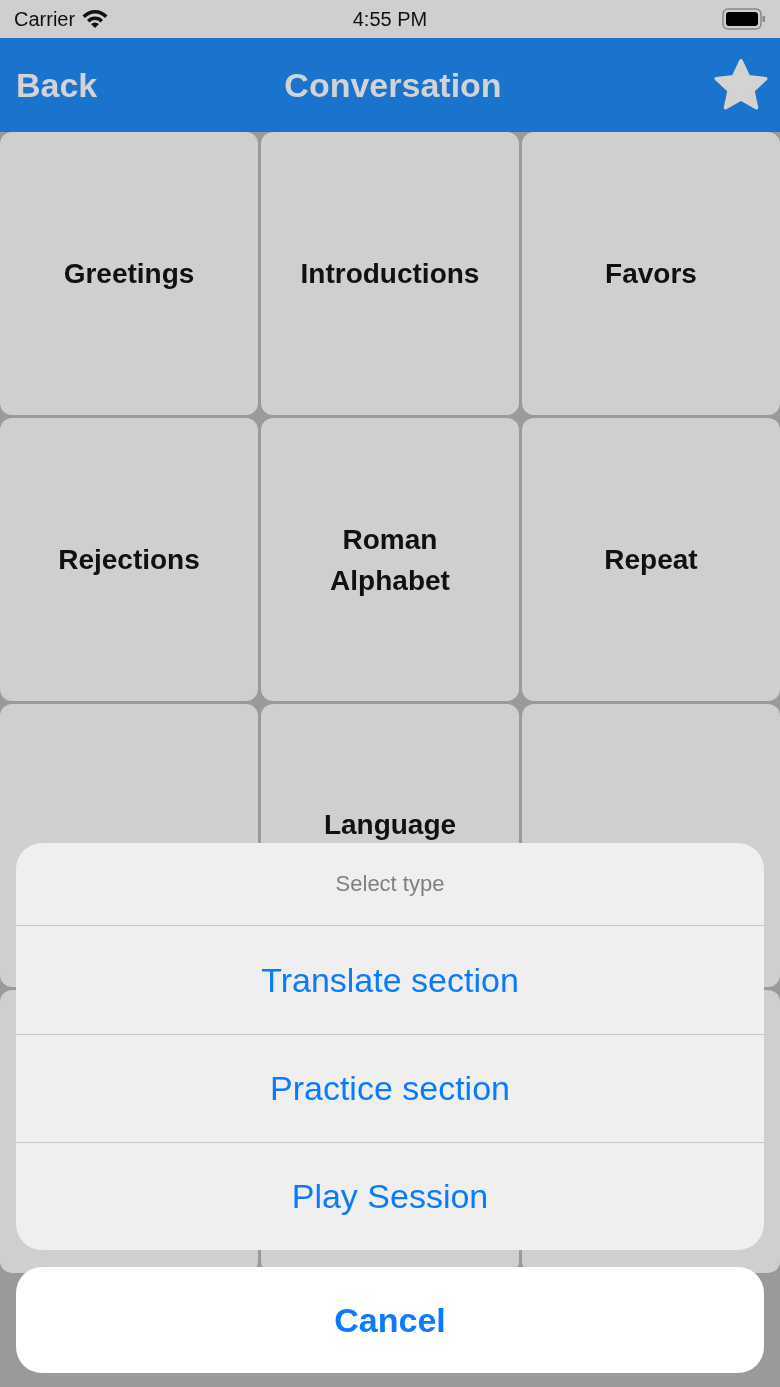 This screenshot has width=780, height=1387. Describe the element at coordinates (45, 19) in the screenshot. I see `carrier-label: Carrier` at that location.